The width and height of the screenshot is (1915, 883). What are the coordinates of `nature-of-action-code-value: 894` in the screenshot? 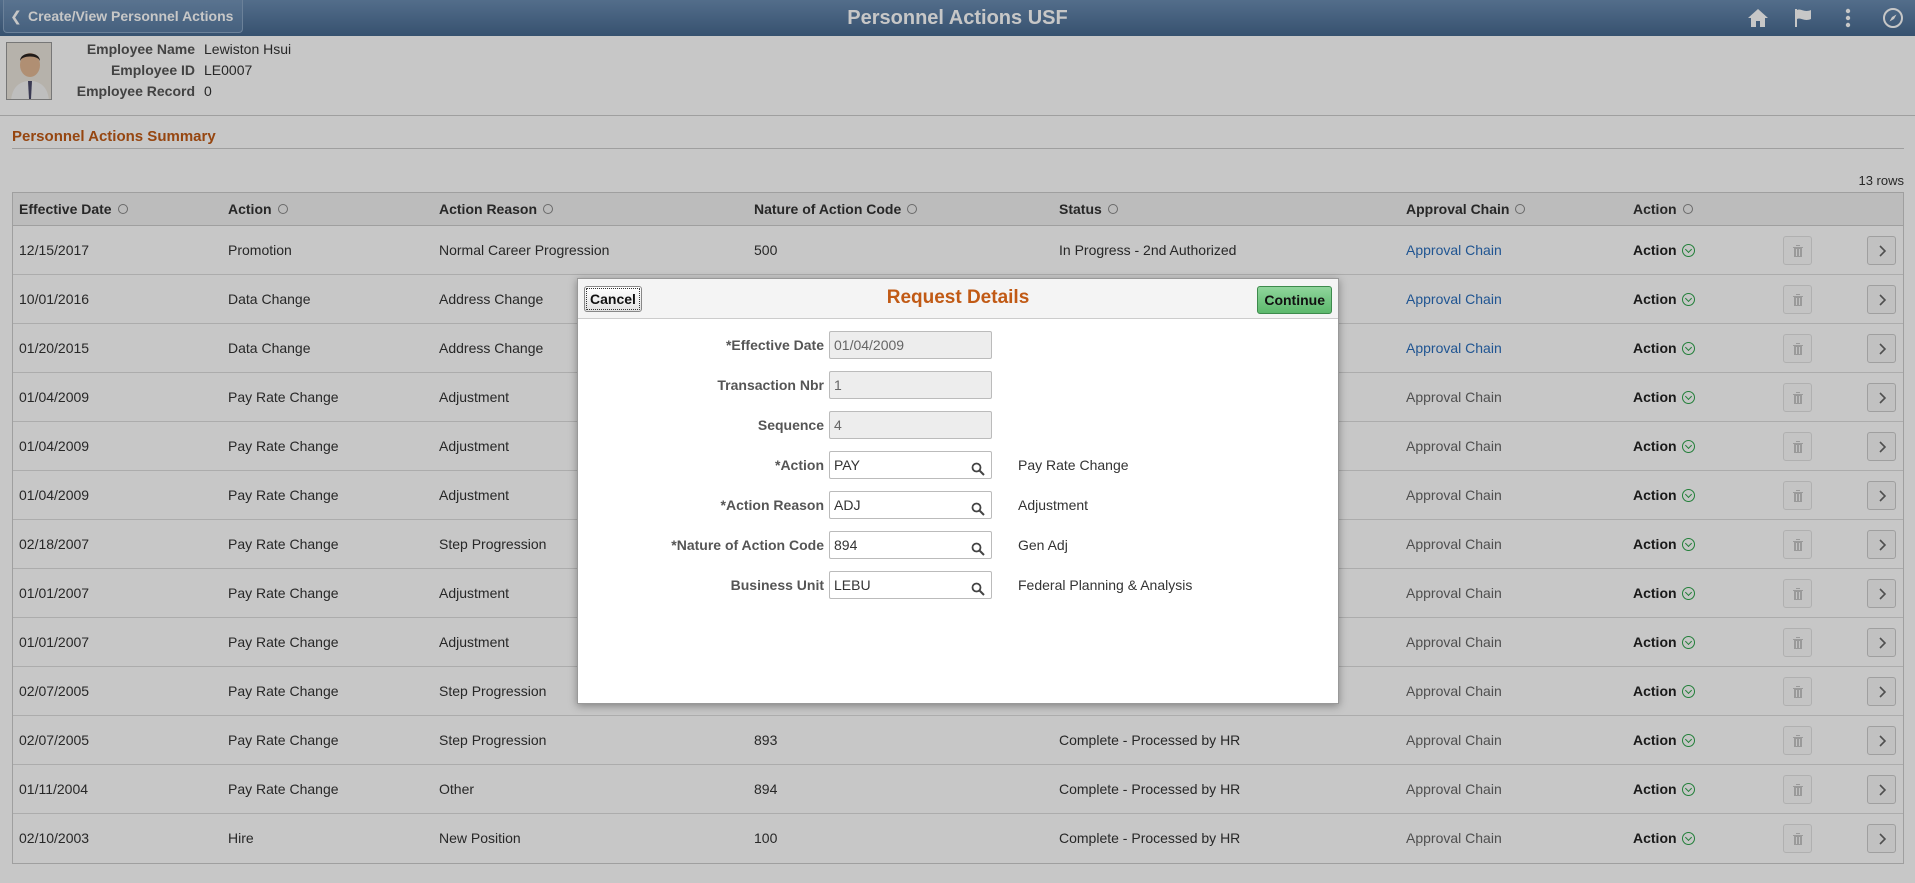 It's located at (846, 545).